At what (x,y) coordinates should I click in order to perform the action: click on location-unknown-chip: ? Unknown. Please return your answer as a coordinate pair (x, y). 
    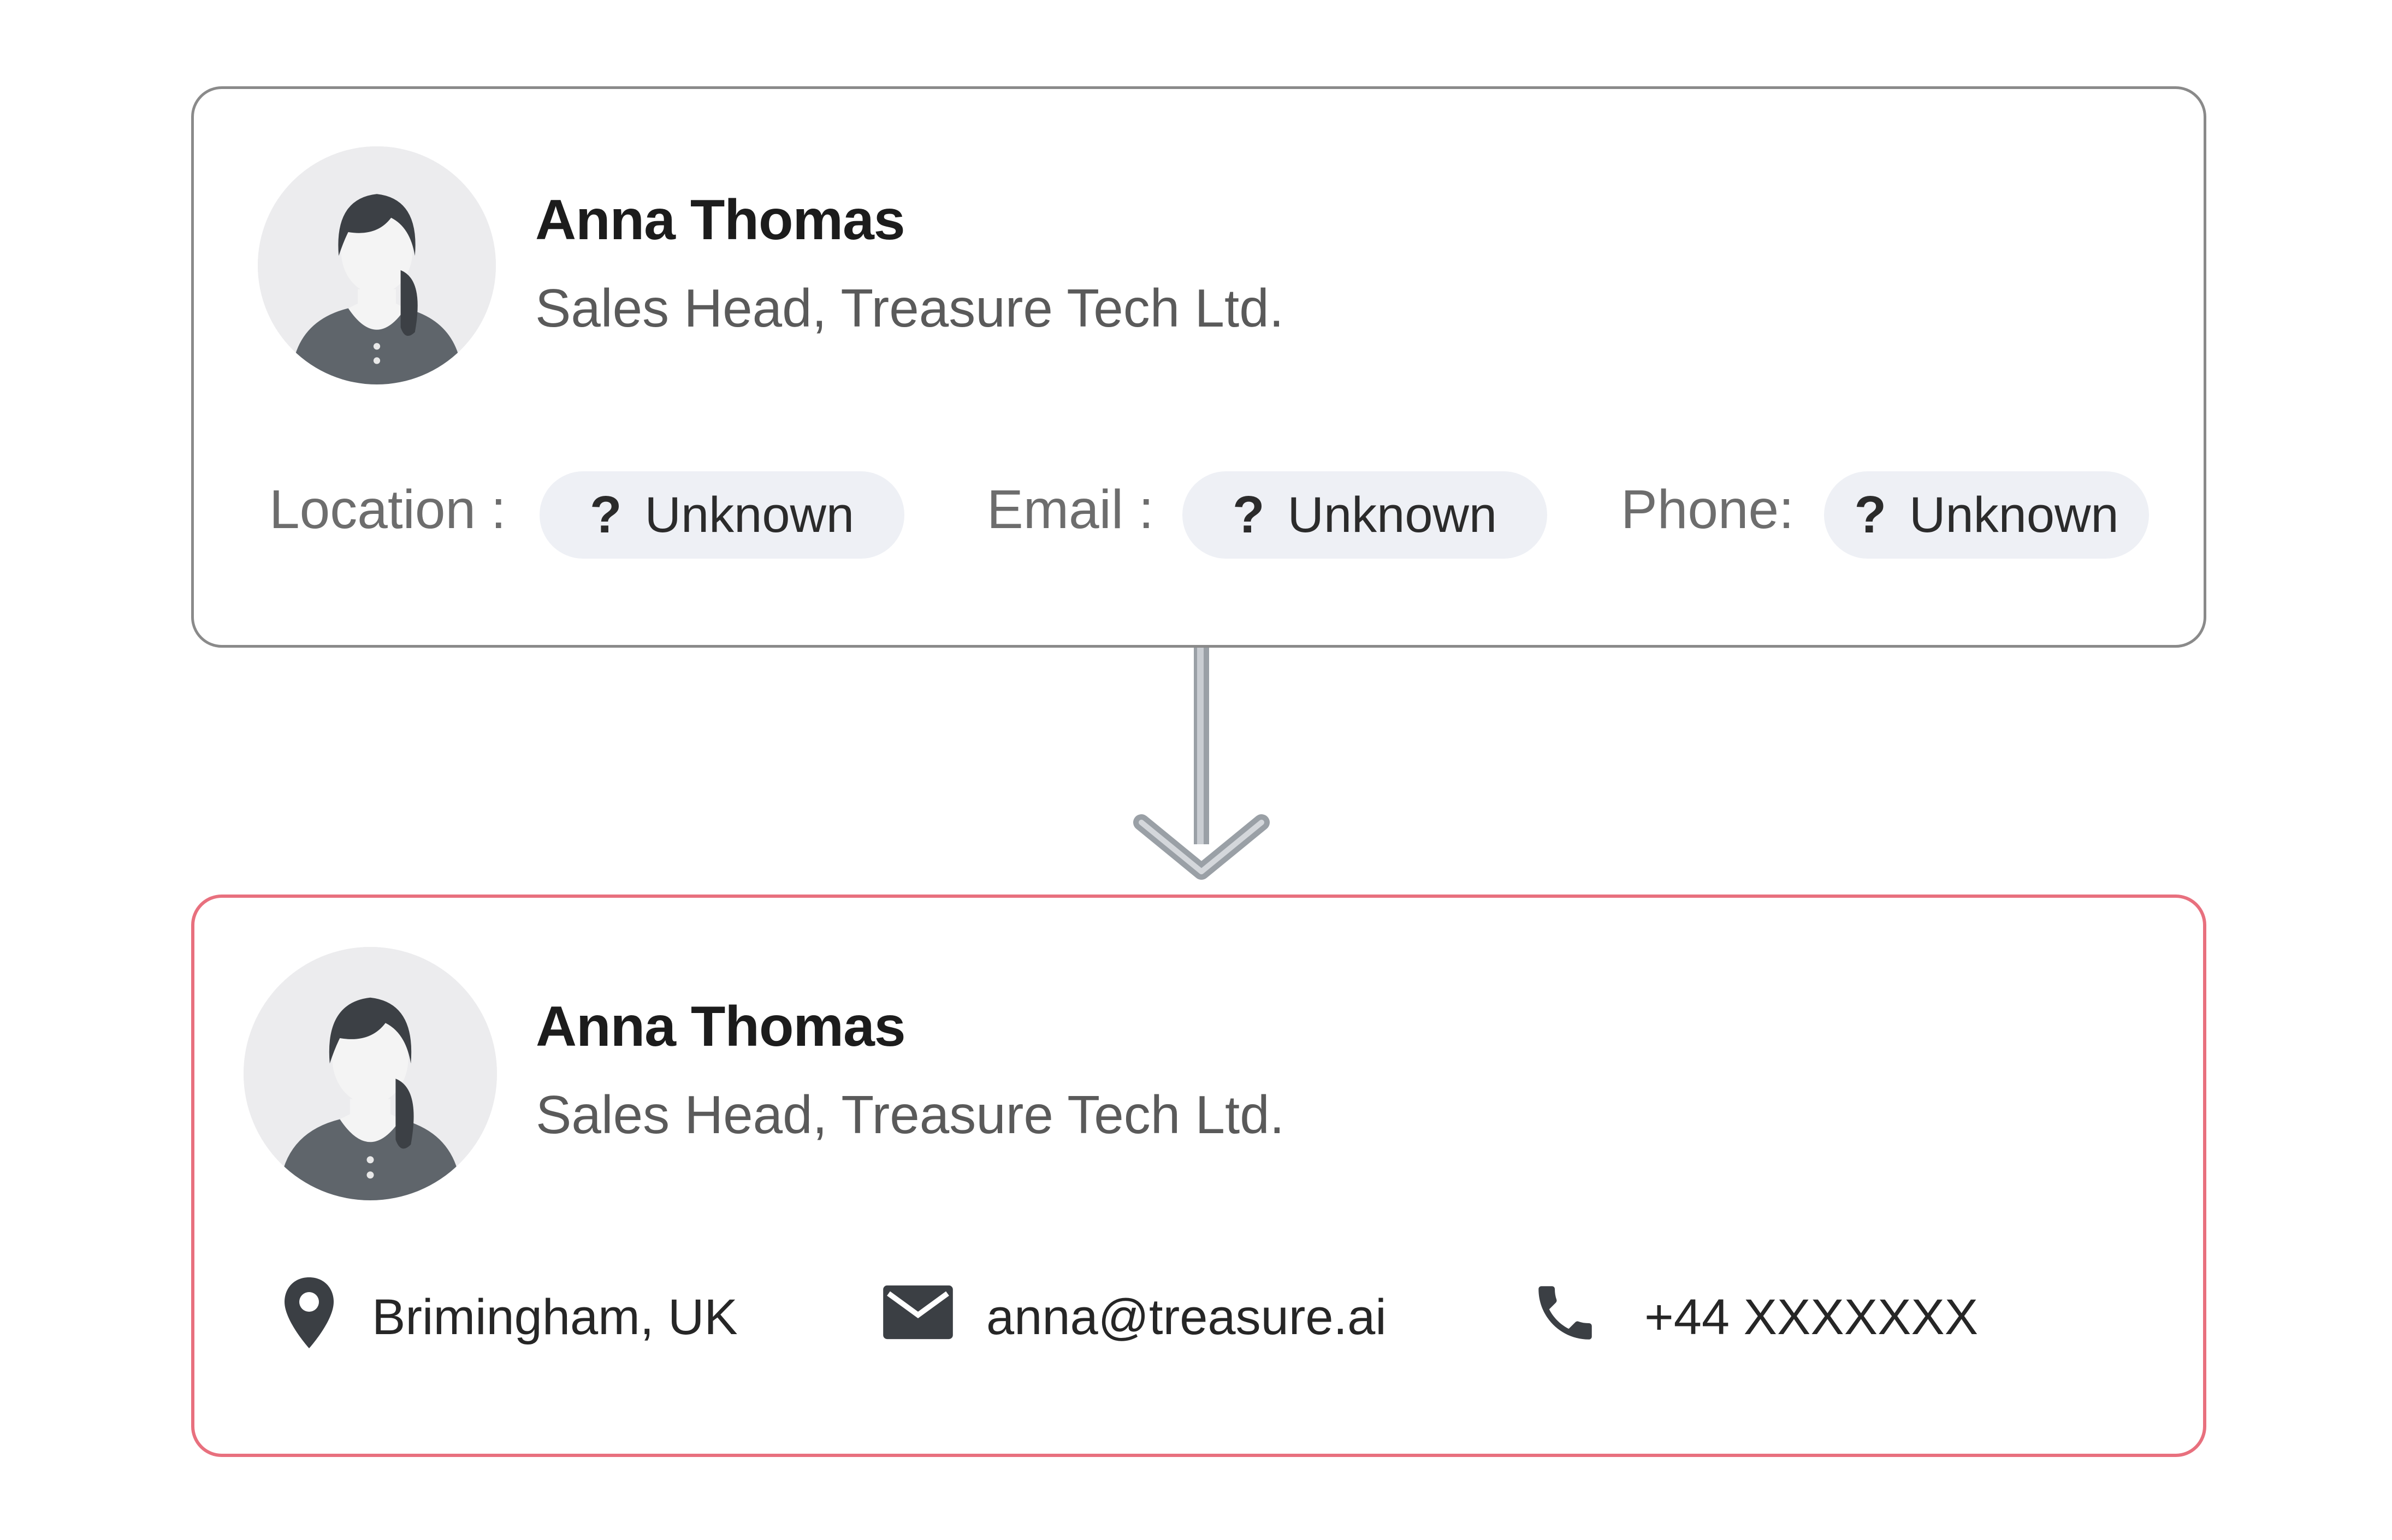
    Looking at the image, I should click on (722, 515).